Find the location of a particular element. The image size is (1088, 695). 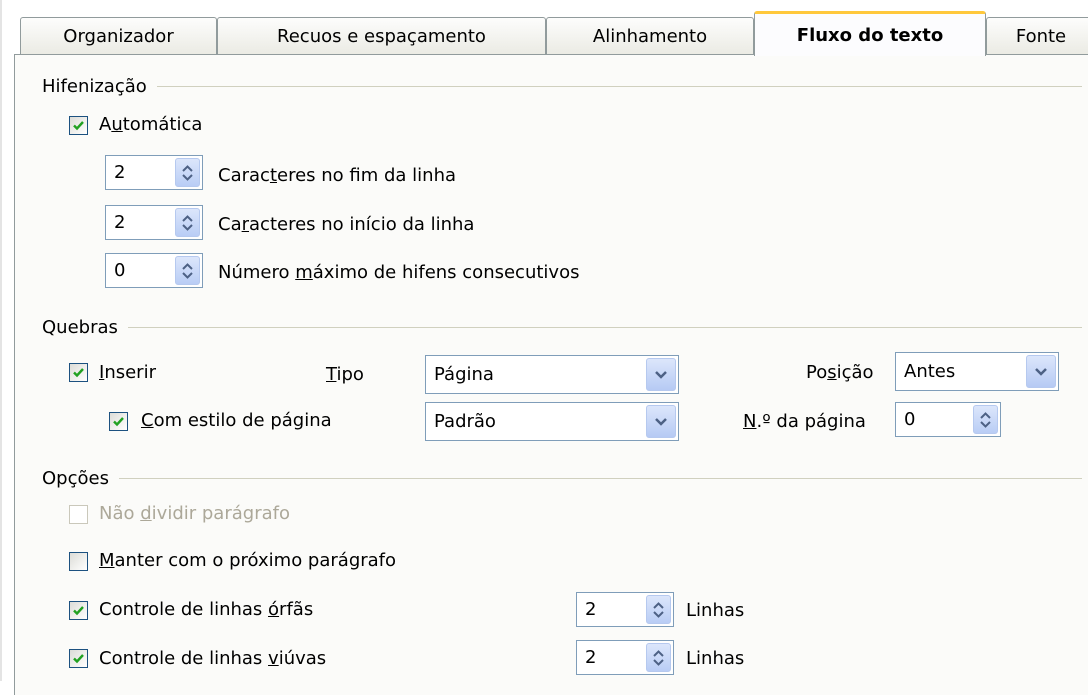

page-number-spinner: 0 is located at coordinates (948, 419).